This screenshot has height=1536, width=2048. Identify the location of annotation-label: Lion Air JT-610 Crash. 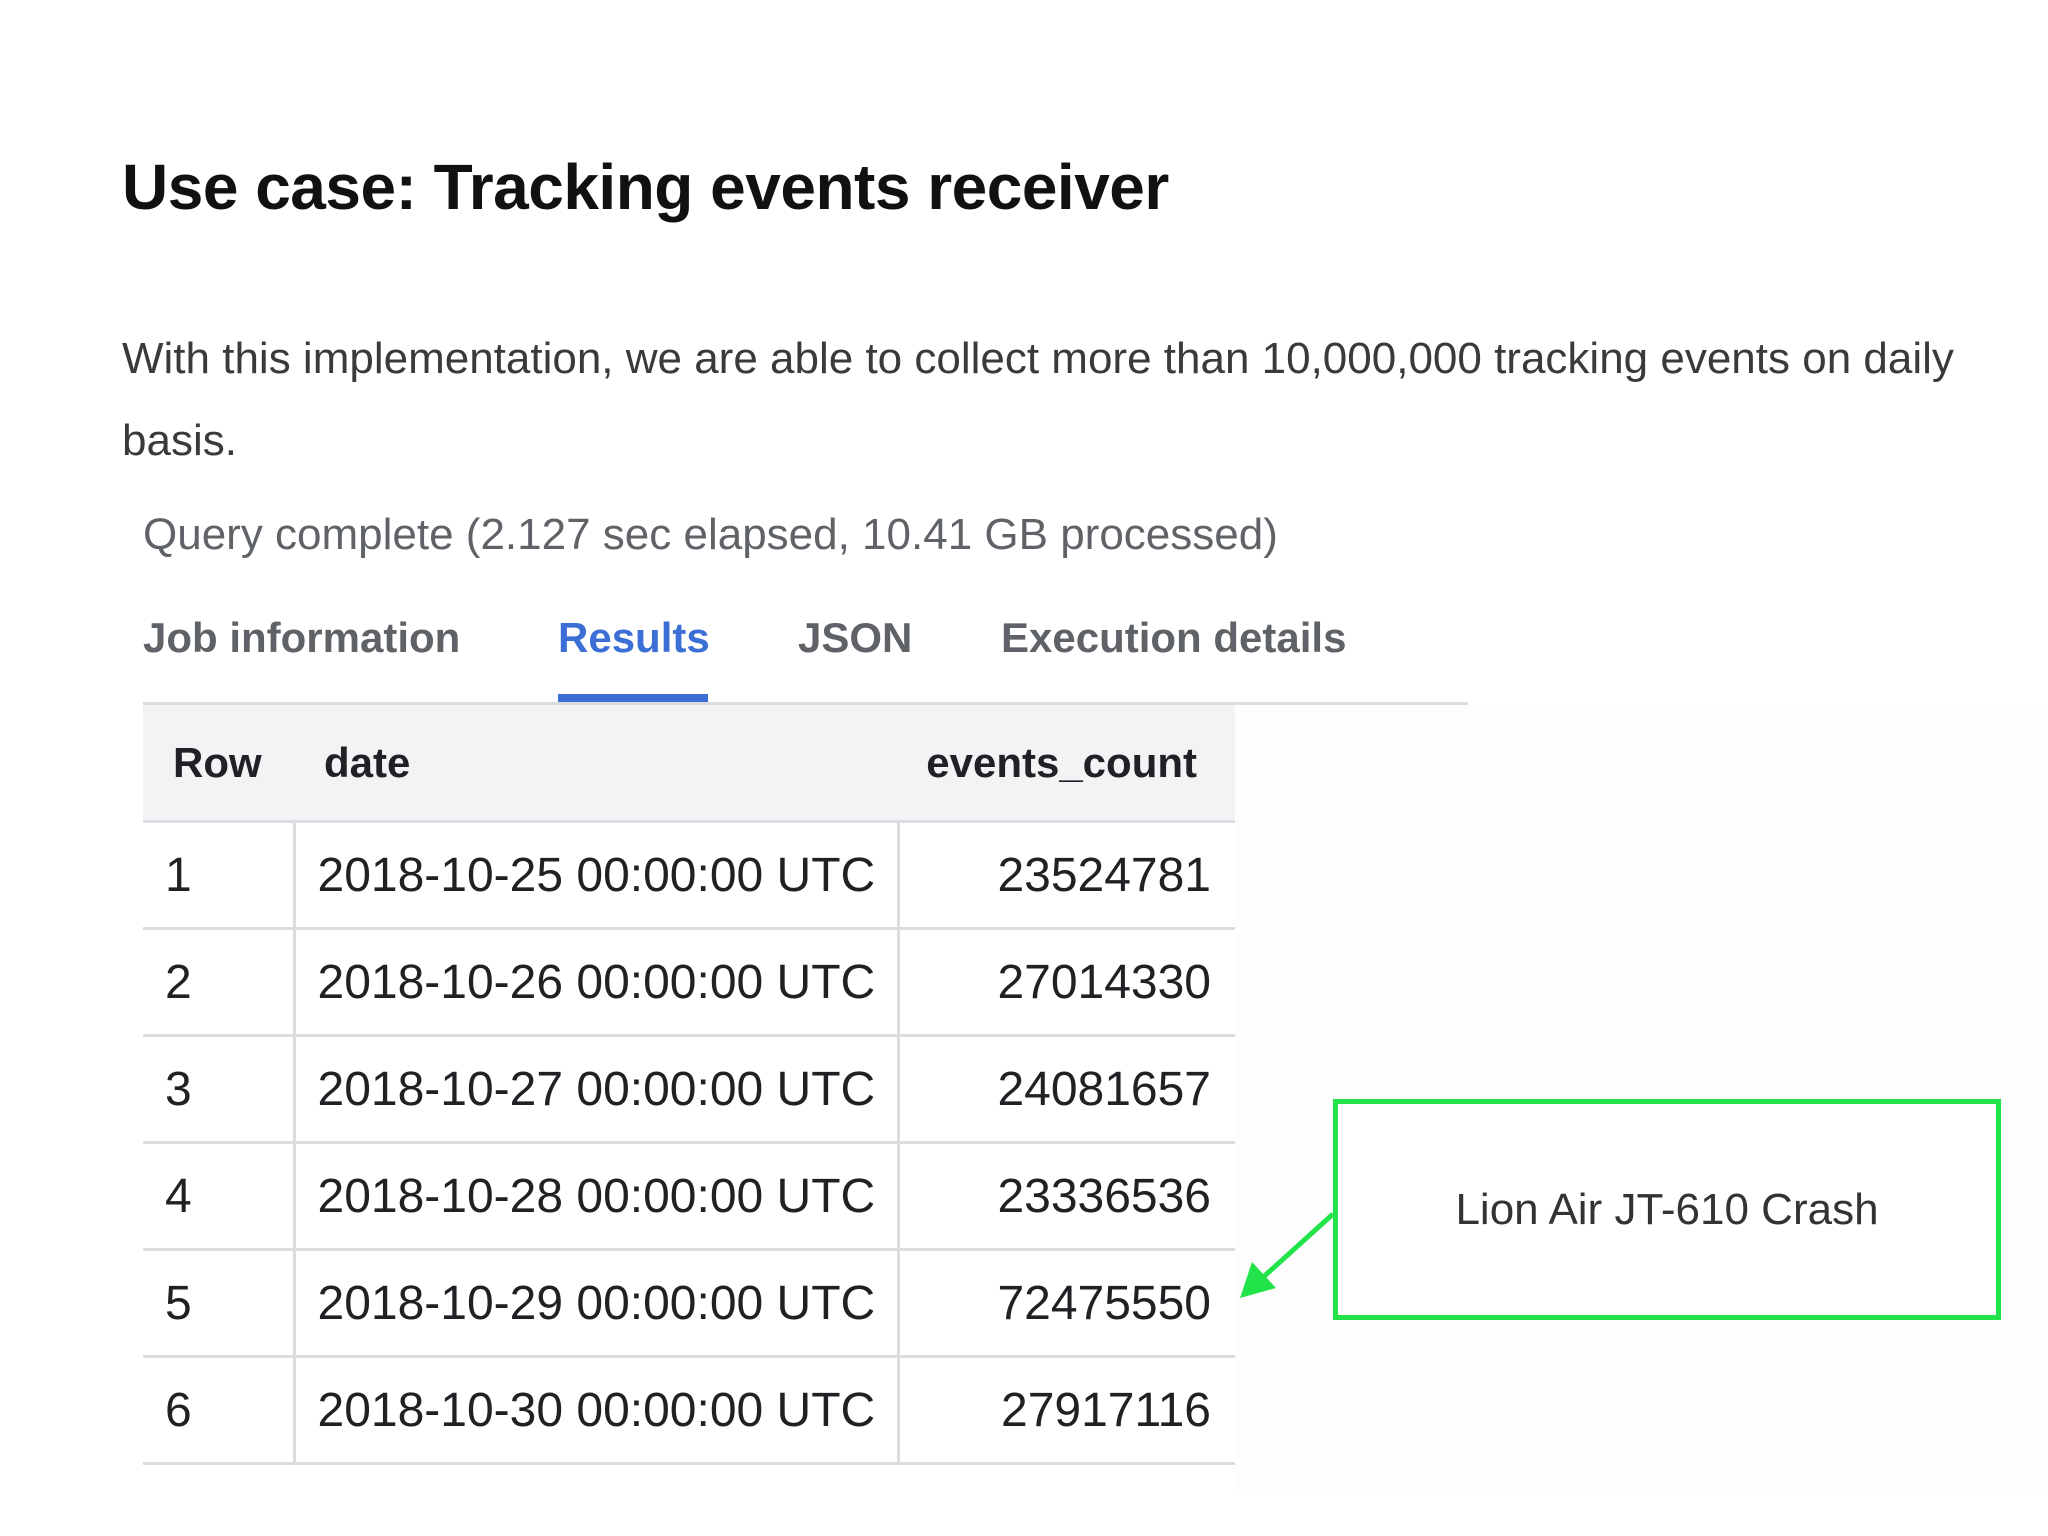
(1667, 1209).